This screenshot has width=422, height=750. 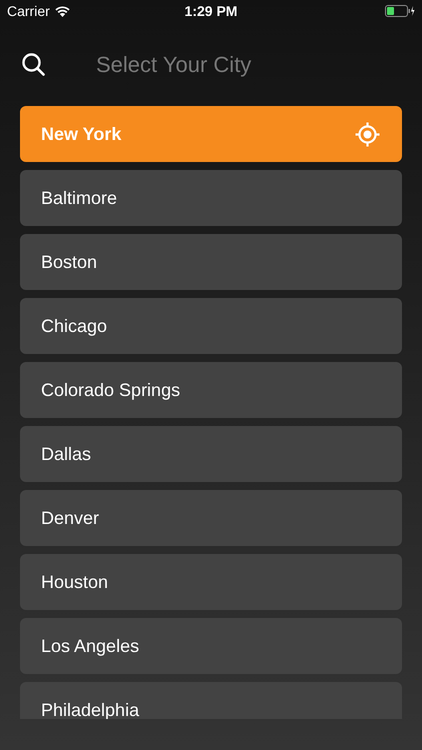 What do you see at coordinates (66, 454) in the screenshot?
I see `city-name: Dallas` at bounding box center [66, 454].